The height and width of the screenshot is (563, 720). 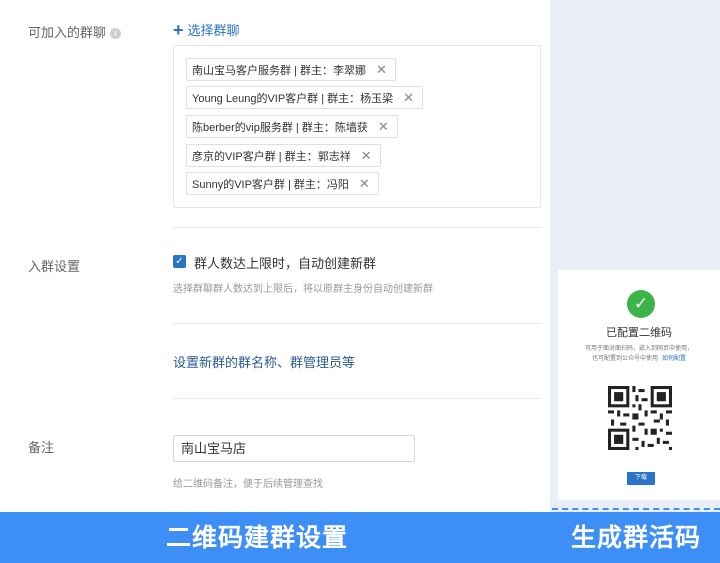 I want to click on group-tag-label: 南山宝马客户服务群 | 群主：李翠娜, so click(x=279, y=70).